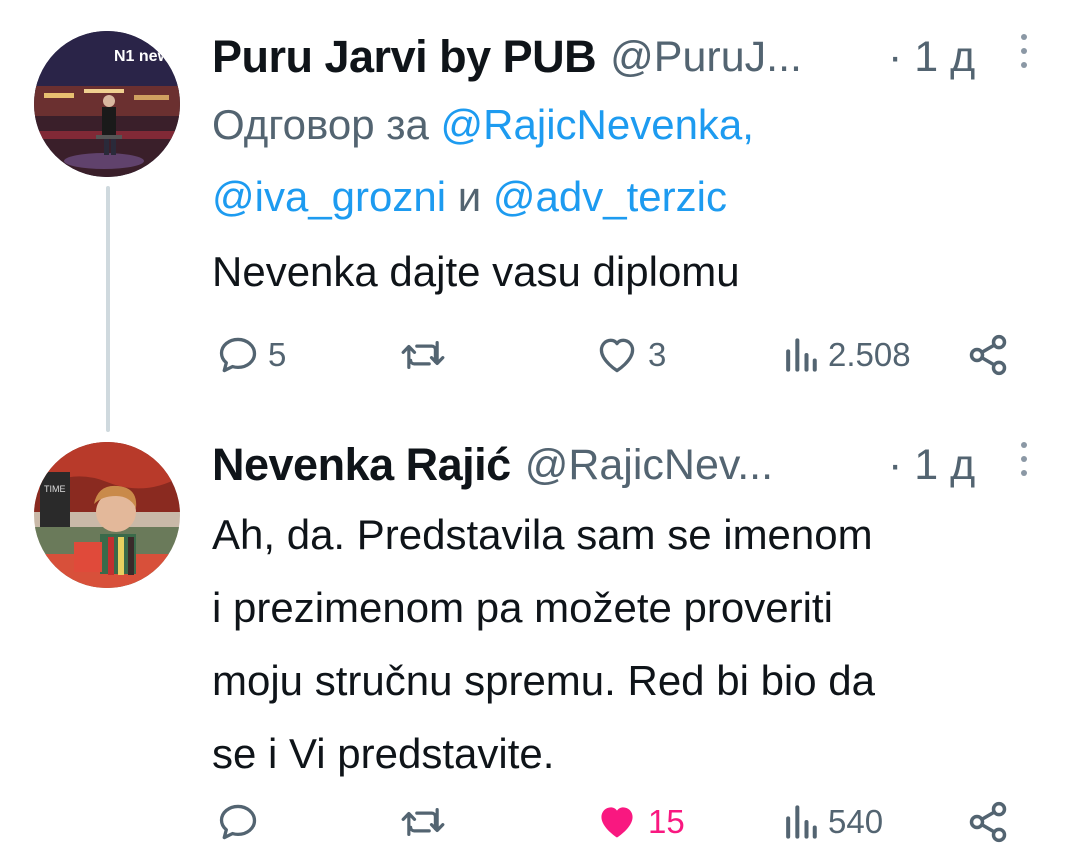 The width and height of the screenshot is (1080, 863). Describe the element at coordinates (329, 196) in the screenshot. I see `mention-link: @iva_grozni` at that location.